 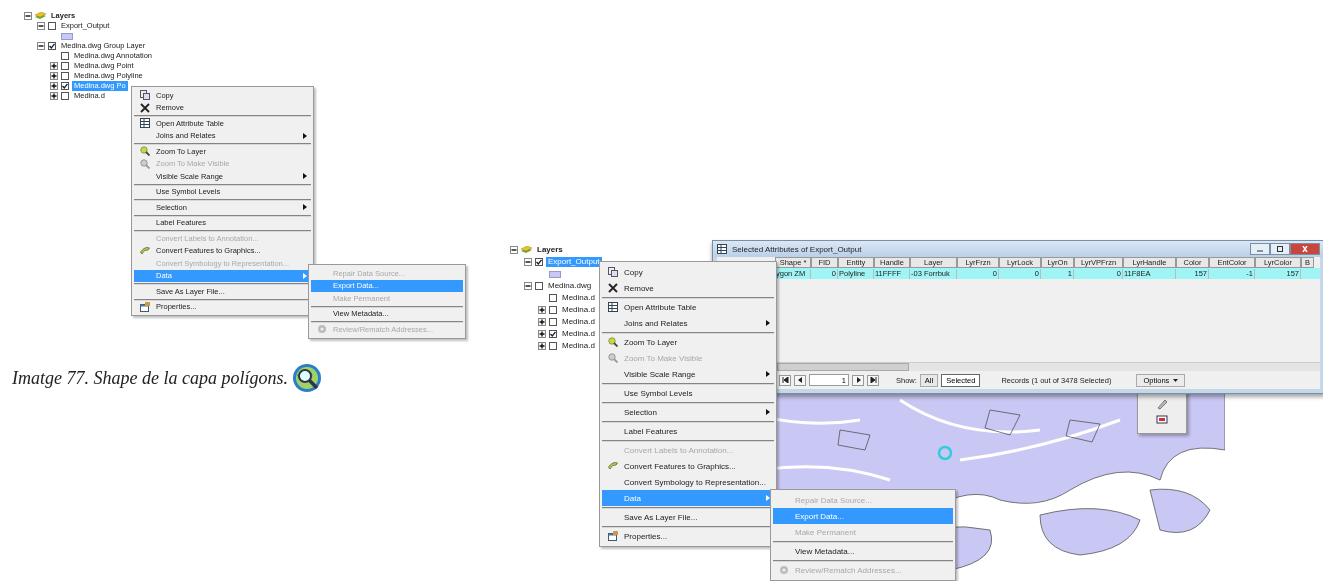 I want to click on layer-label: Medina.dwg, so click(x=570, y=286).